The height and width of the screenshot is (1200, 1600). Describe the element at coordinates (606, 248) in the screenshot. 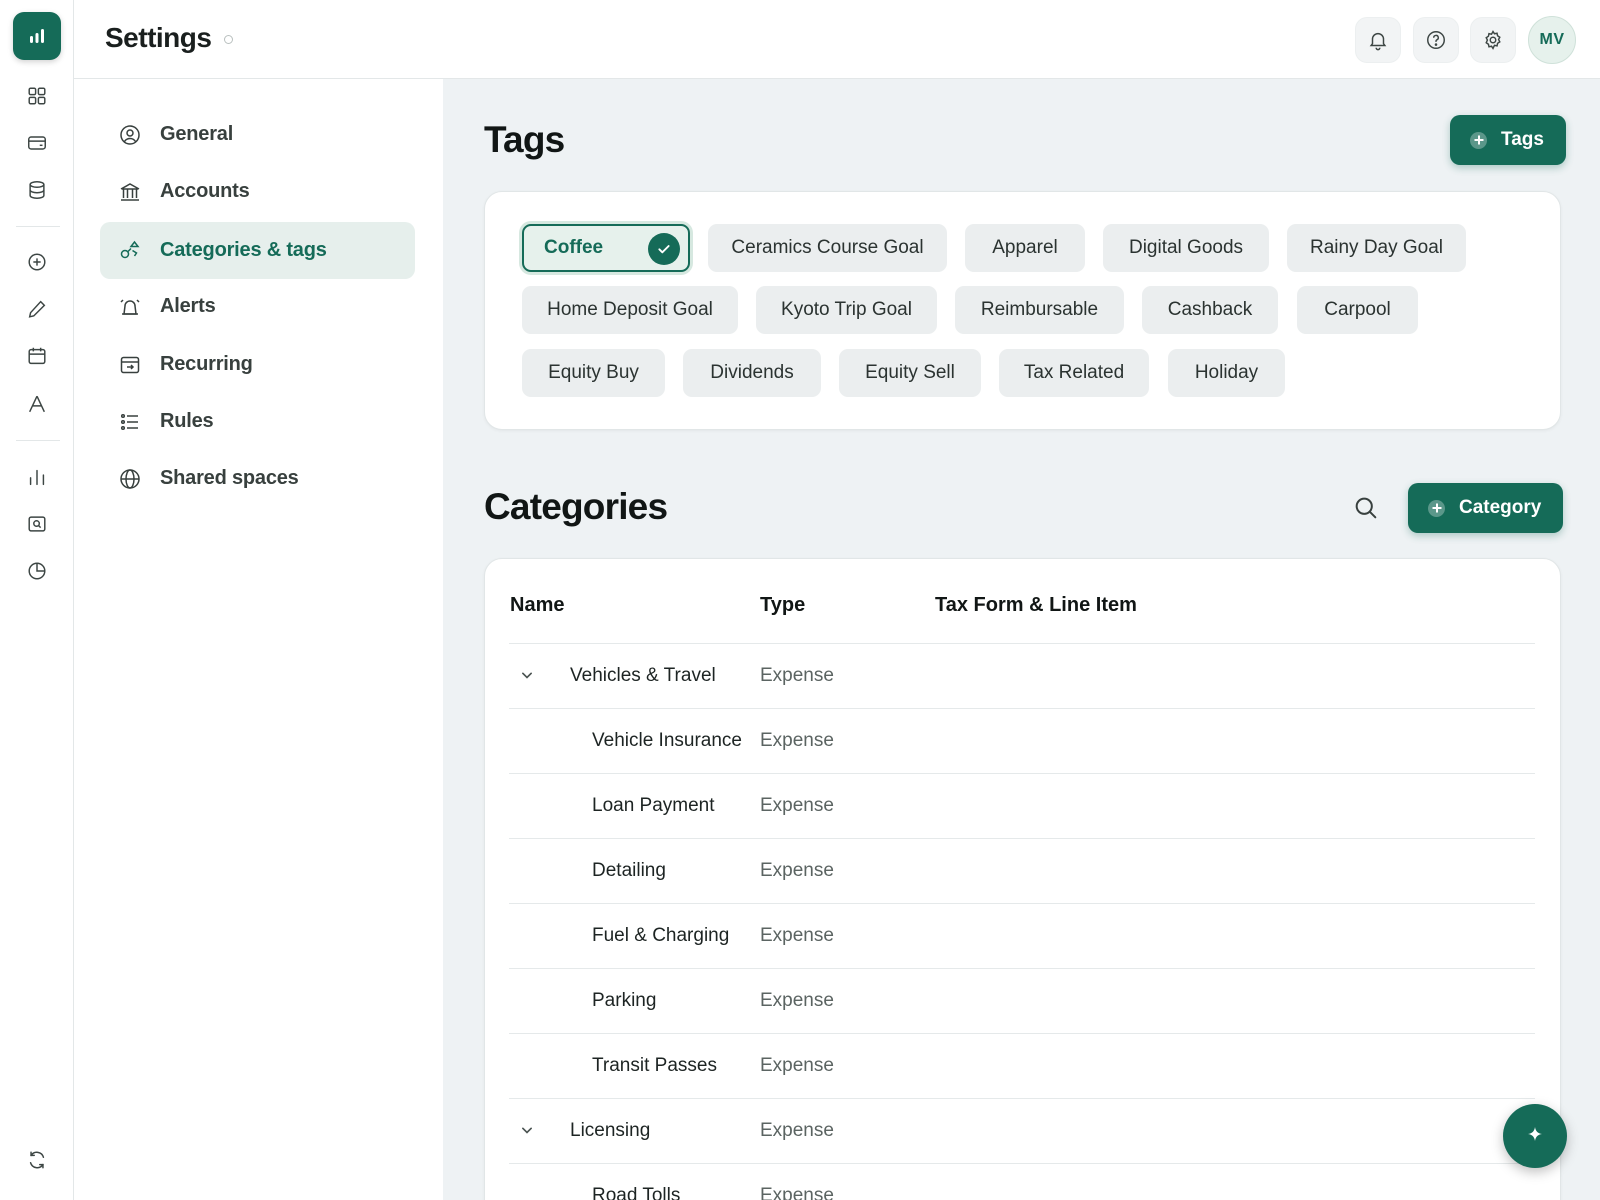

I see `tag-chip-selected: Coffee` at that location.